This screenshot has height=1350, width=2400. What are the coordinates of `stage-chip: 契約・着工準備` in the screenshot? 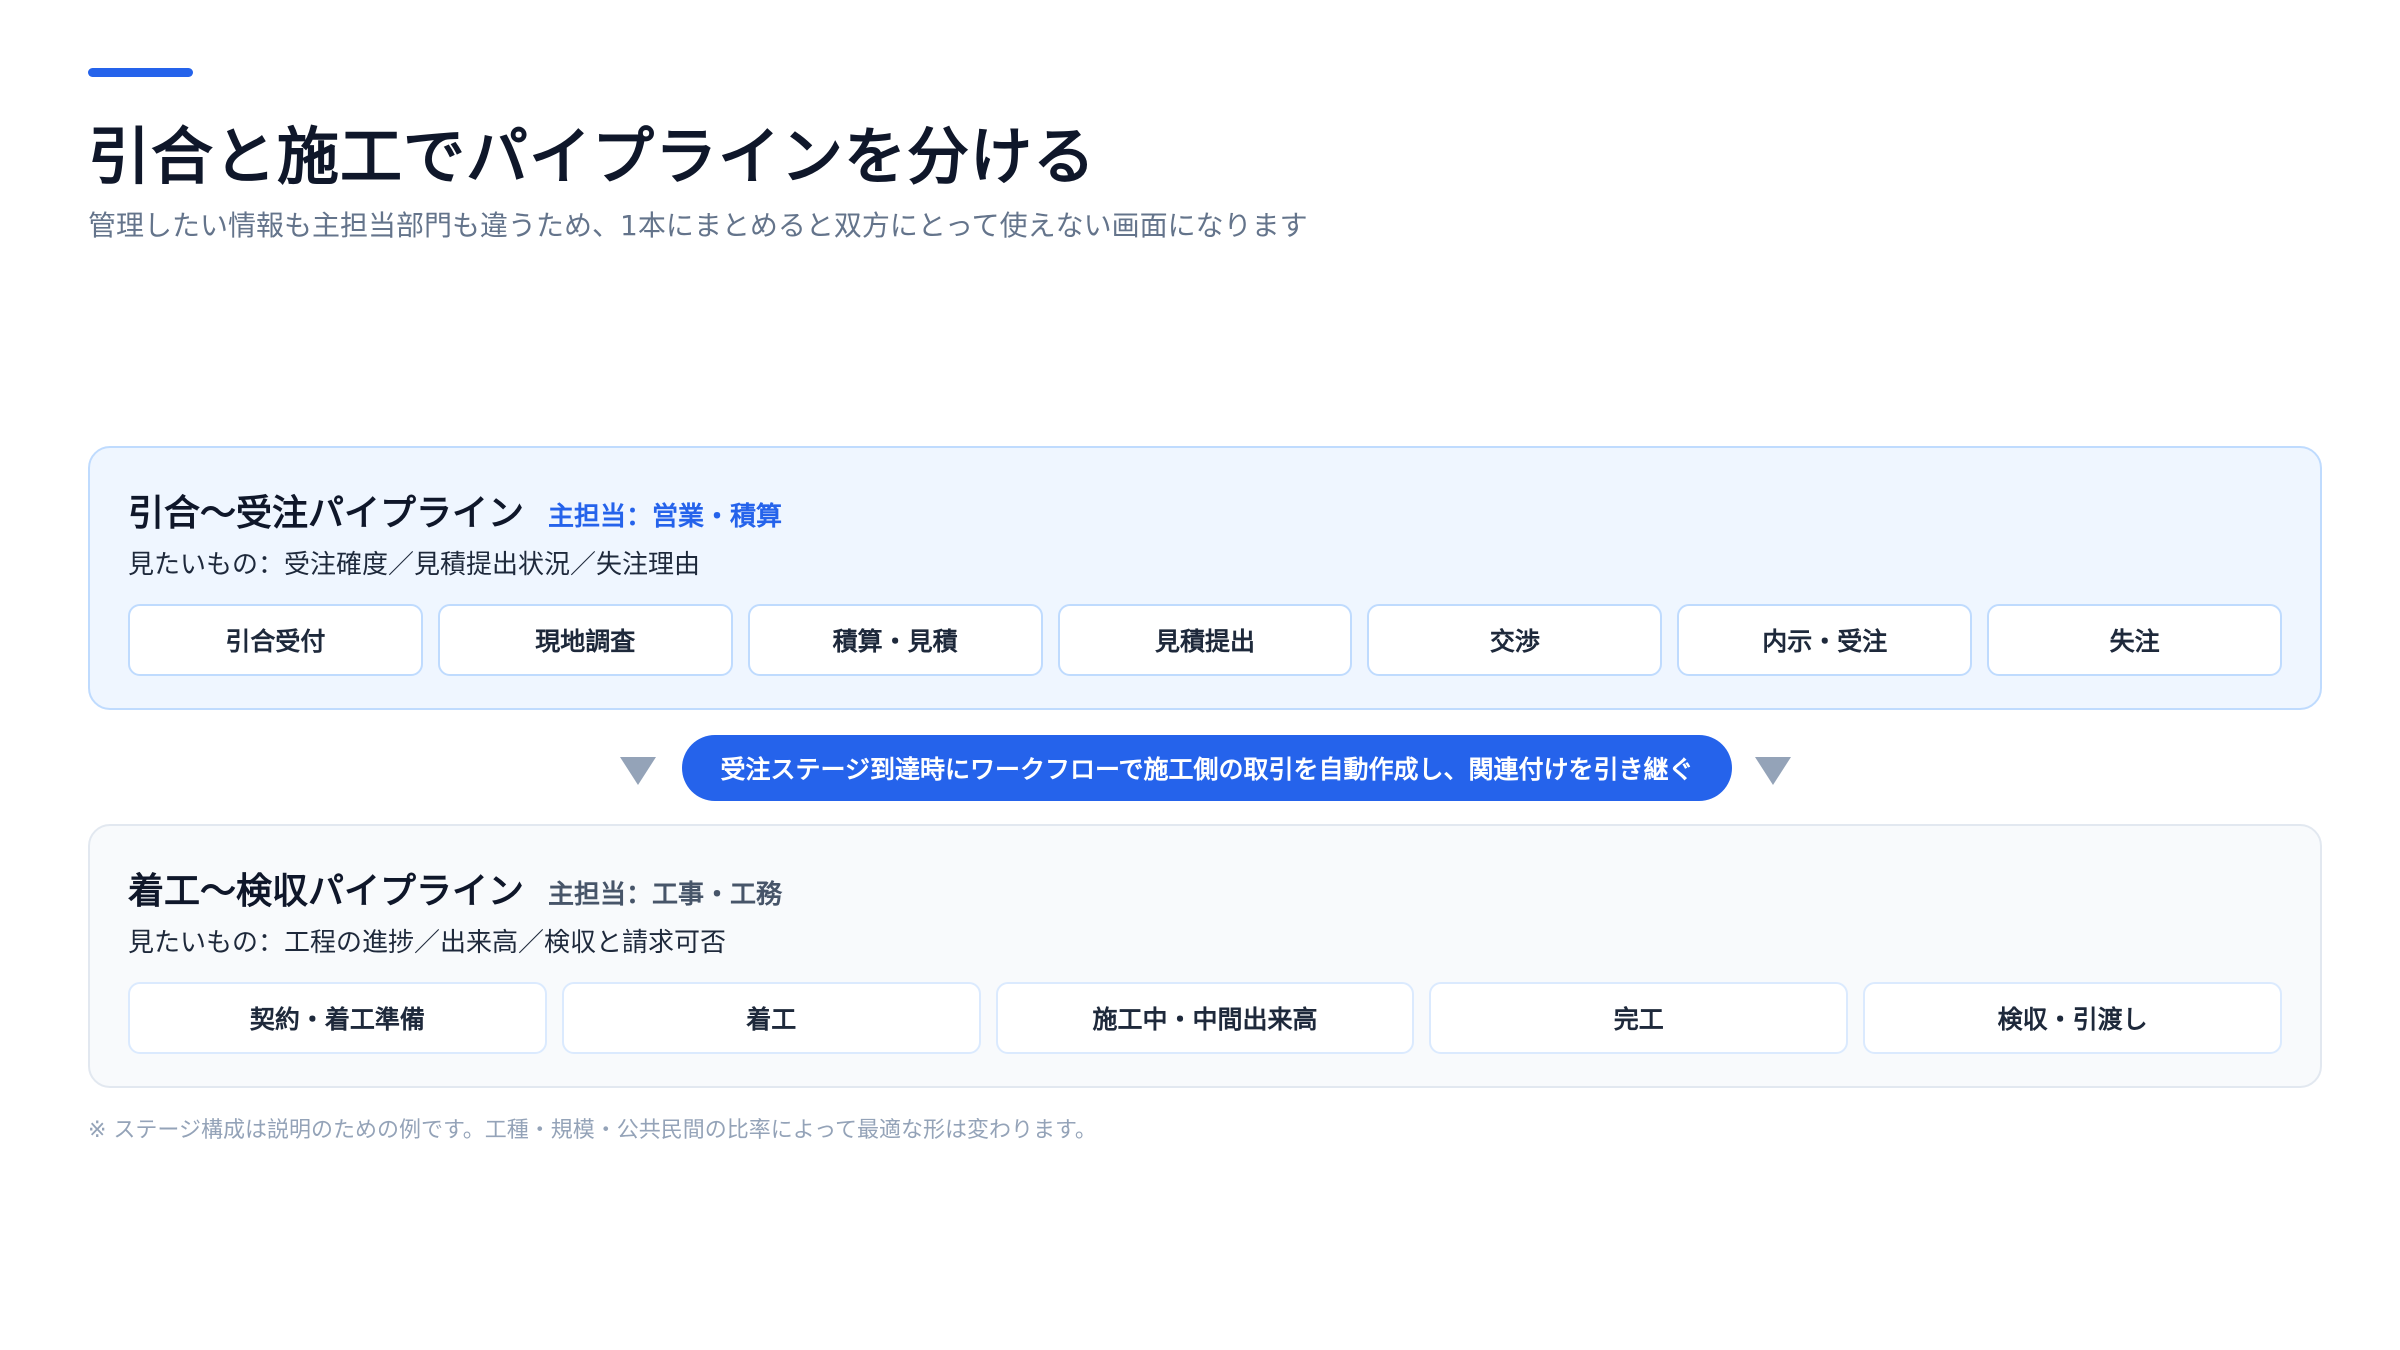 It's located at (337, 1018).